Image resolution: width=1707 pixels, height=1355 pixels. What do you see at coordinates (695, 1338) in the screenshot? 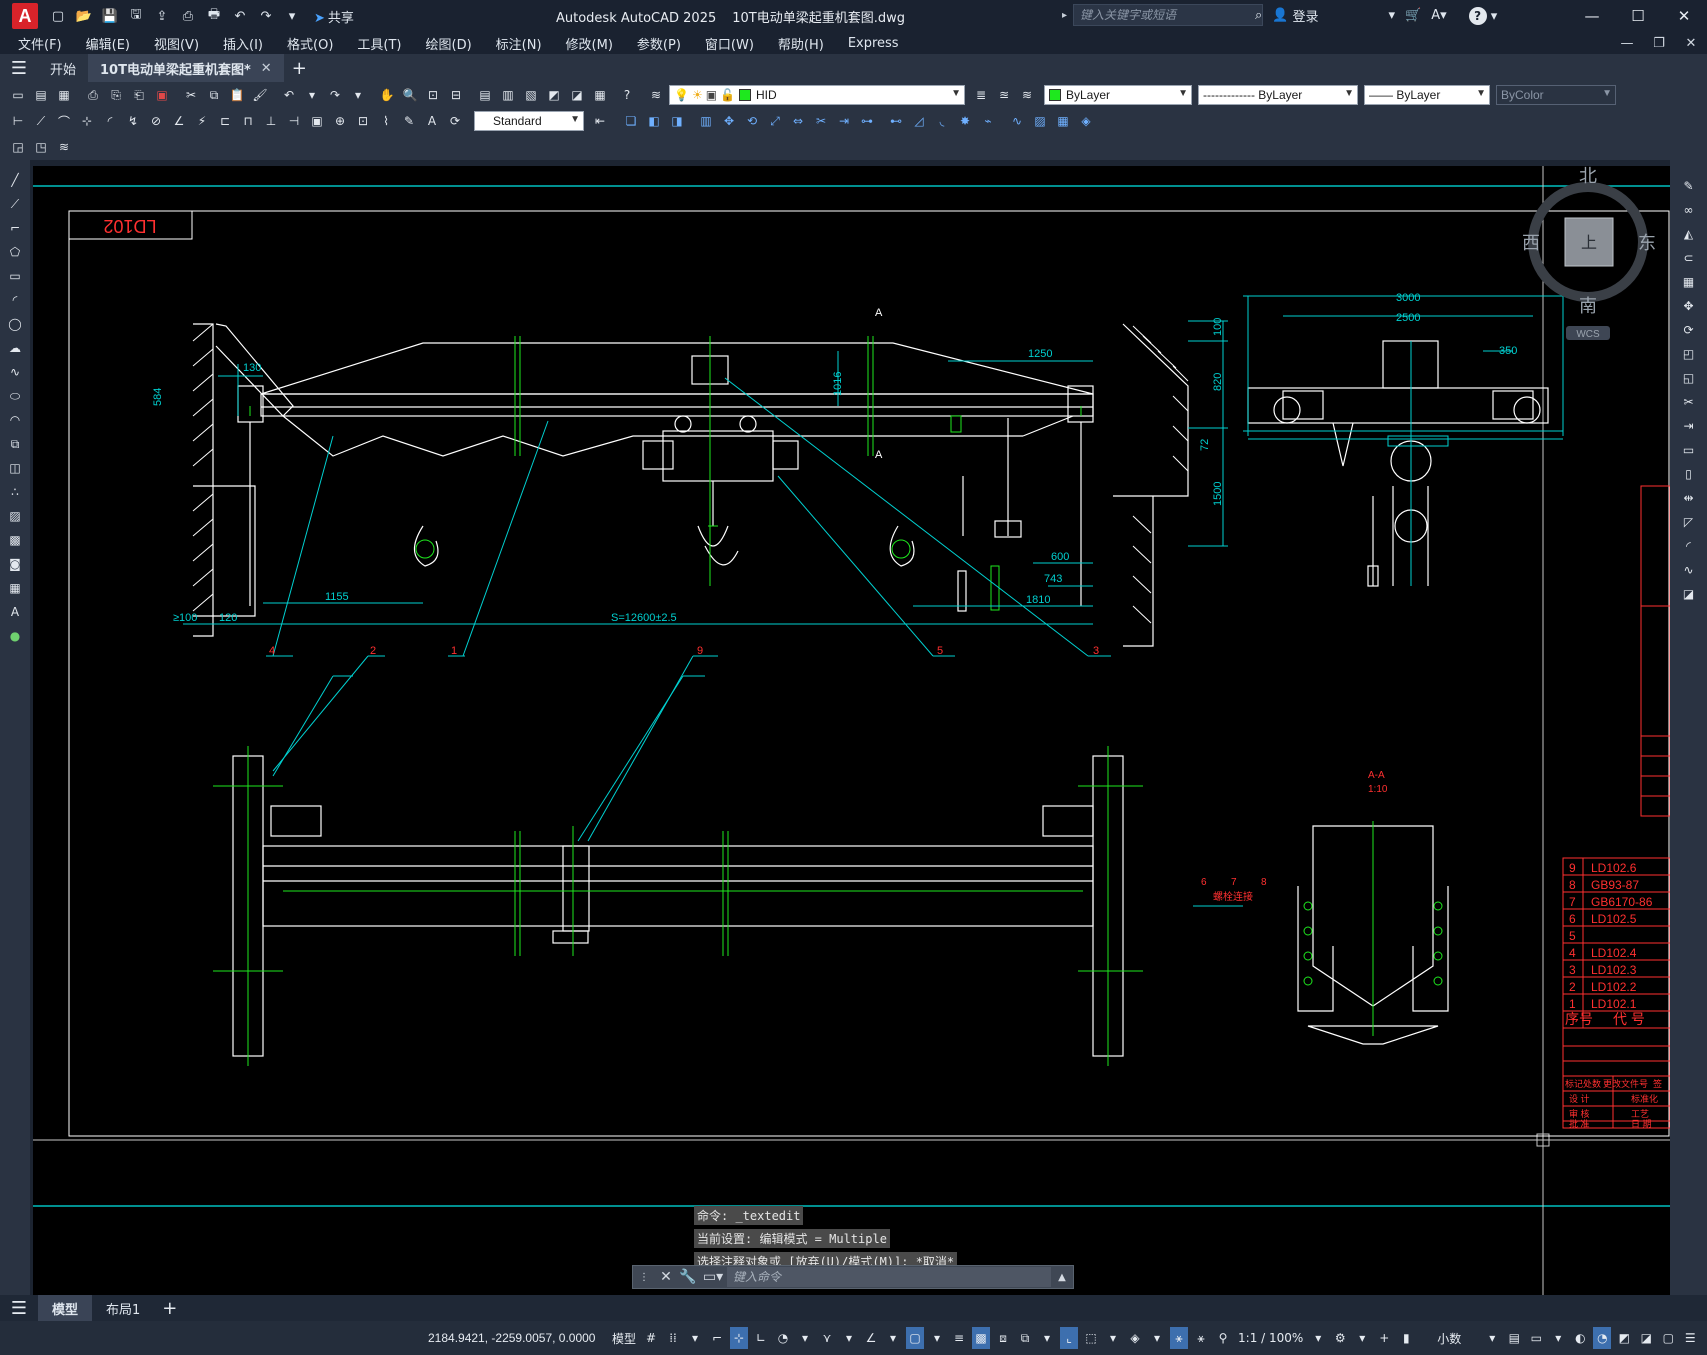
I see `snap-dropdown-icon: ▾` at bounding box center [695, 1338].